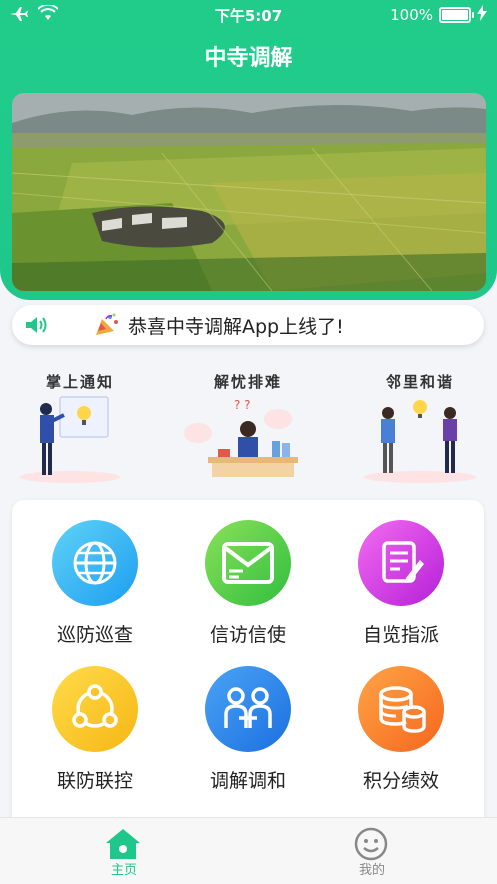 The image size is (497, 884). I want to click on grid-item-patrol: 巡防巡查, so click(95, 573).